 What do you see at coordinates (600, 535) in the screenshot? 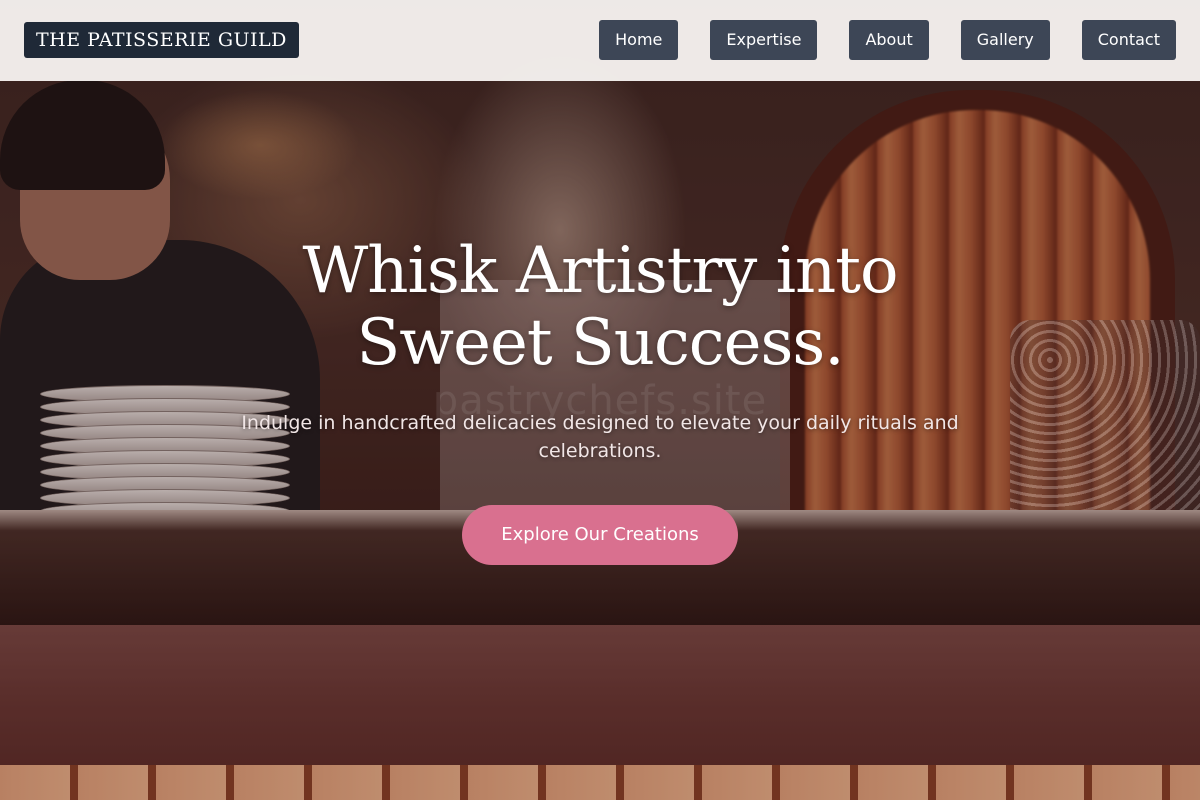
I see `explore-creations-button: Explore Our Creations` at bounding box center [600, 535].